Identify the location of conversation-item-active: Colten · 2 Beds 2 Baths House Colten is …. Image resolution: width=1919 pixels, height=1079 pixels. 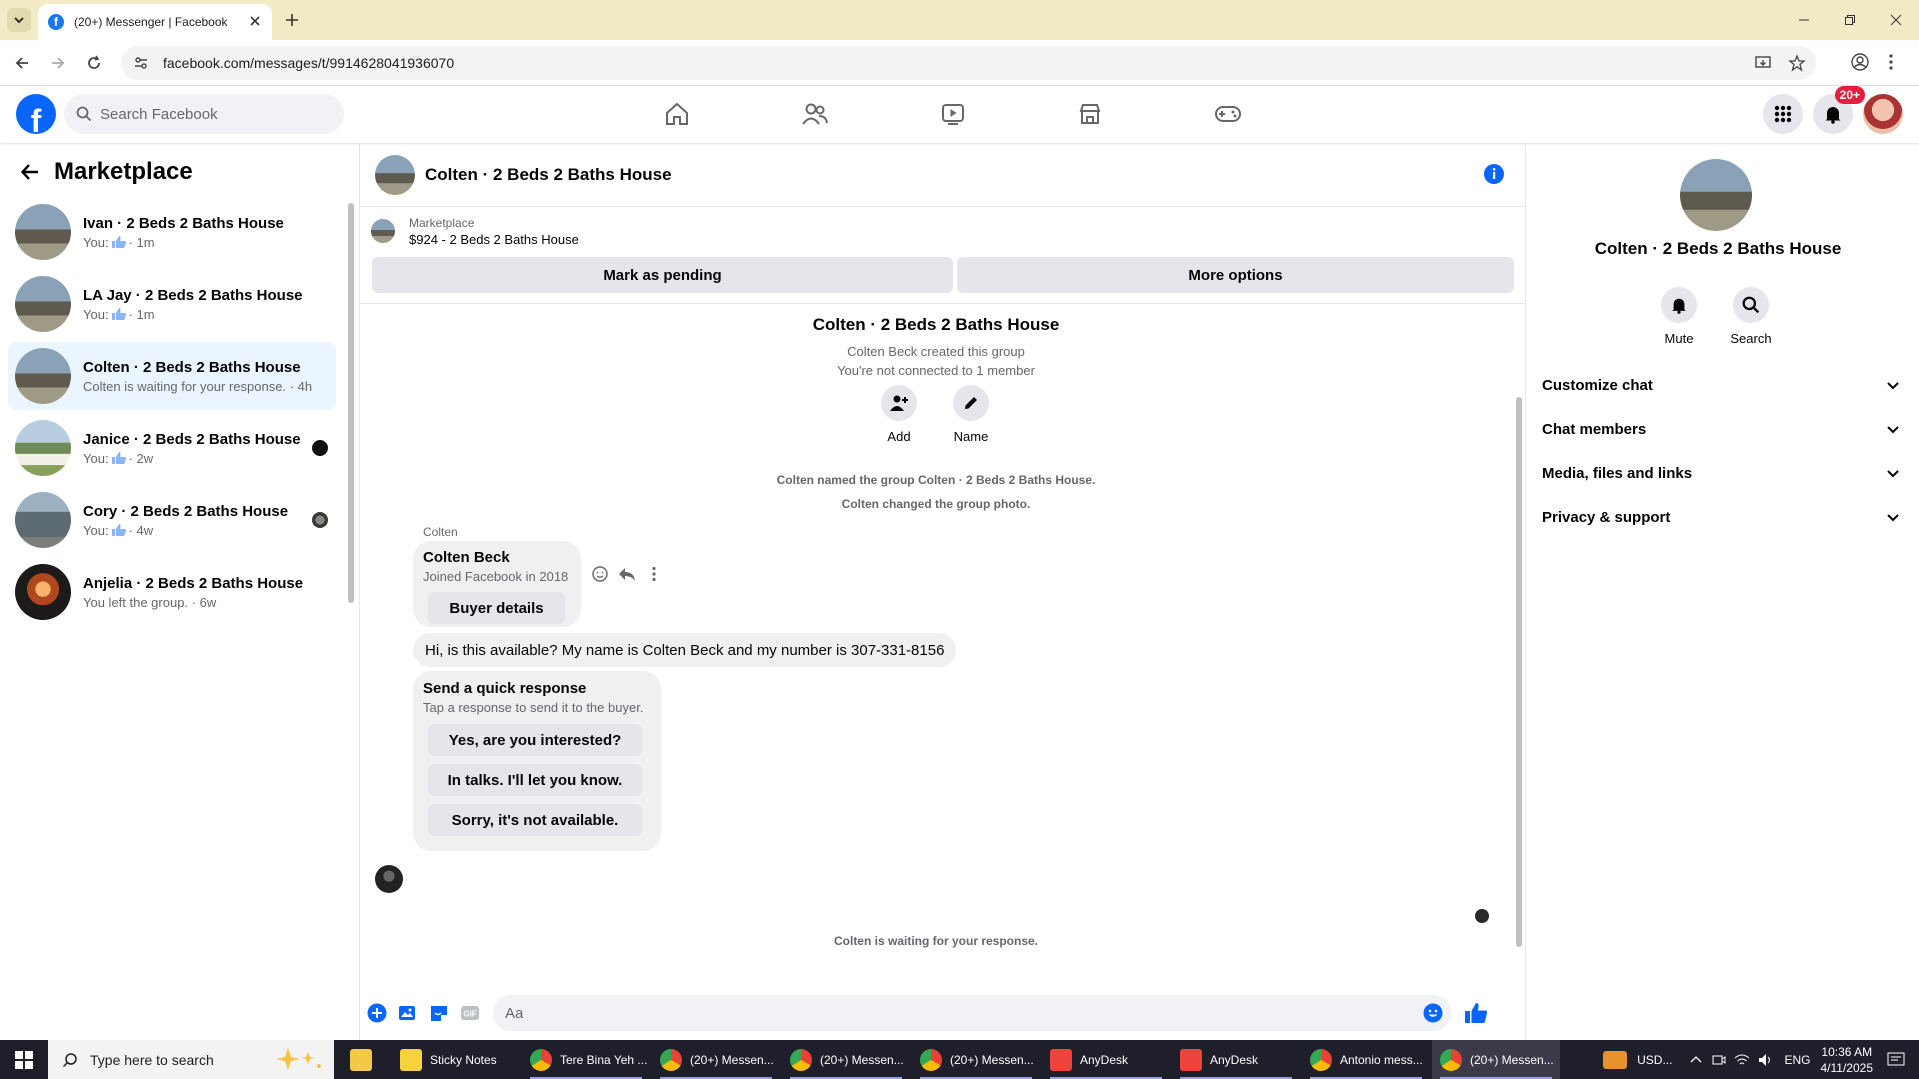
(172, 376).